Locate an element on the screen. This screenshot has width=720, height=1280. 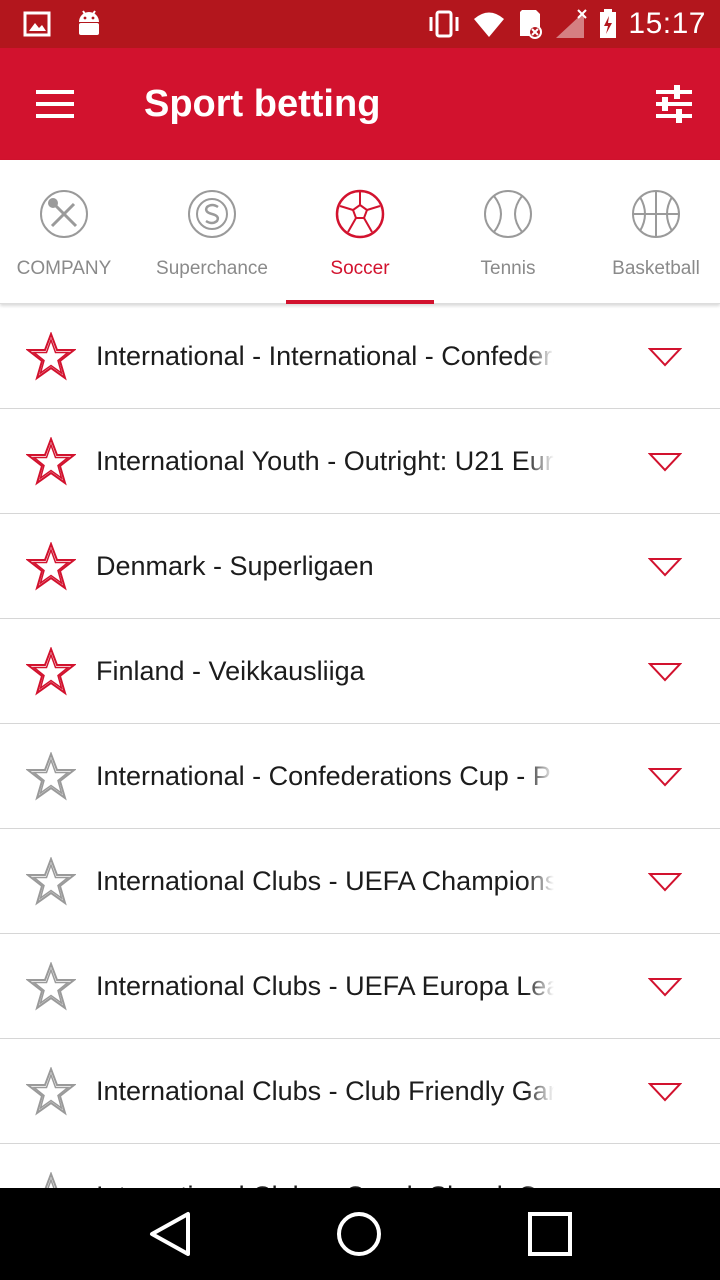
tab-tennis: Tennis is located at coordinates (508, 232).